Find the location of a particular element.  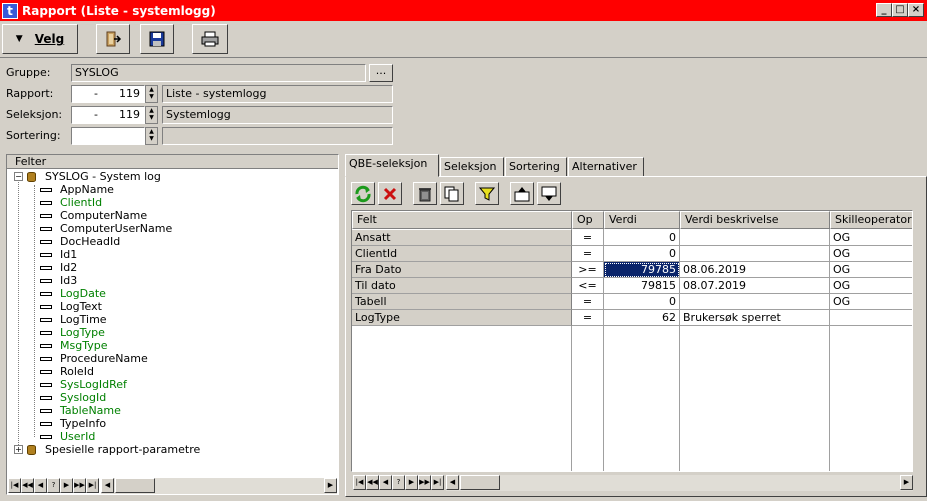

tree-field-item: ComputerUserName is located at coordinates (106, 228).